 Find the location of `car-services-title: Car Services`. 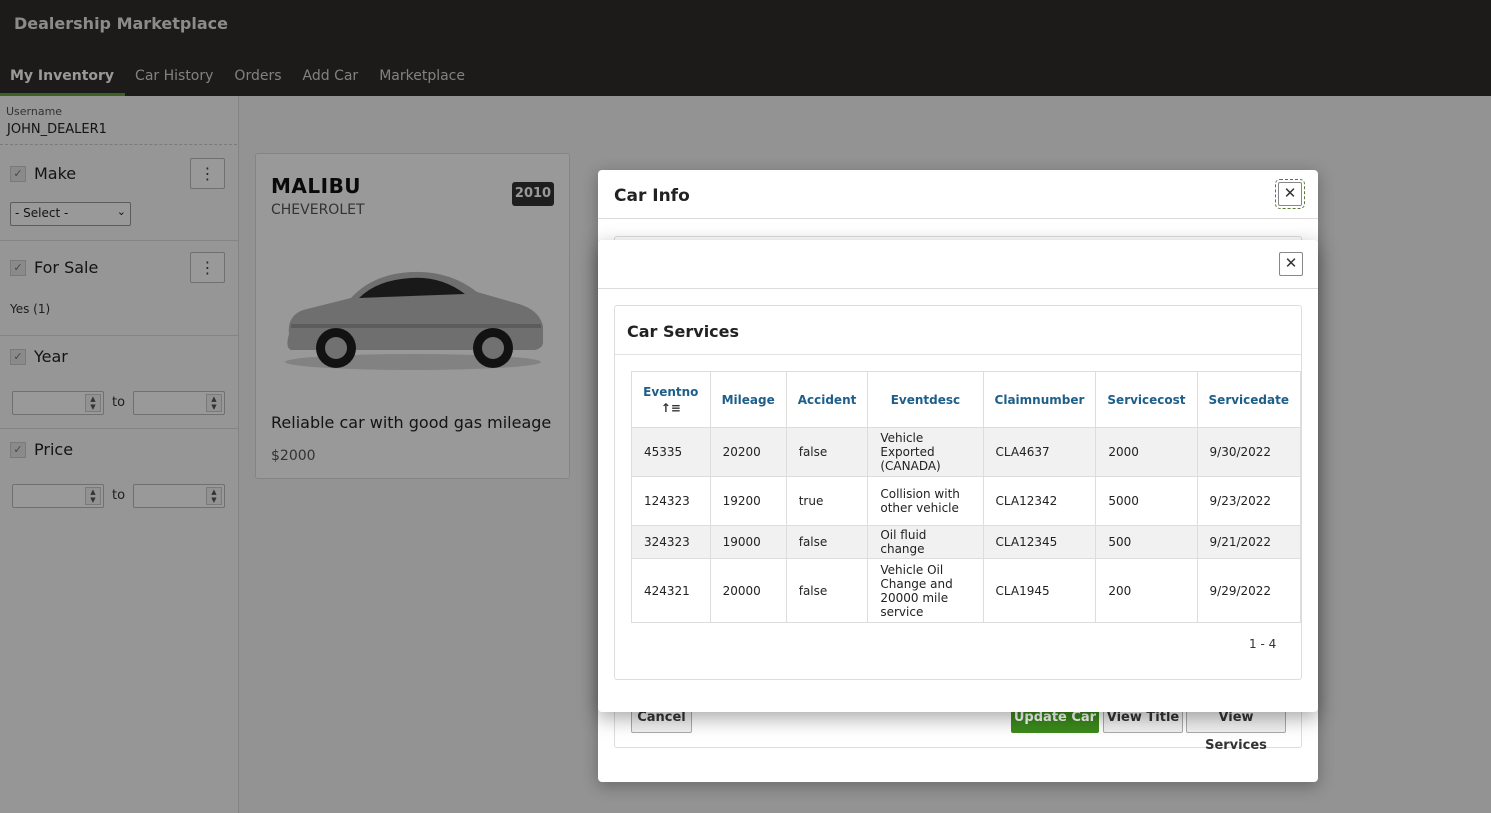

car-services-title: Car Services is located at coordinates (683, 331).